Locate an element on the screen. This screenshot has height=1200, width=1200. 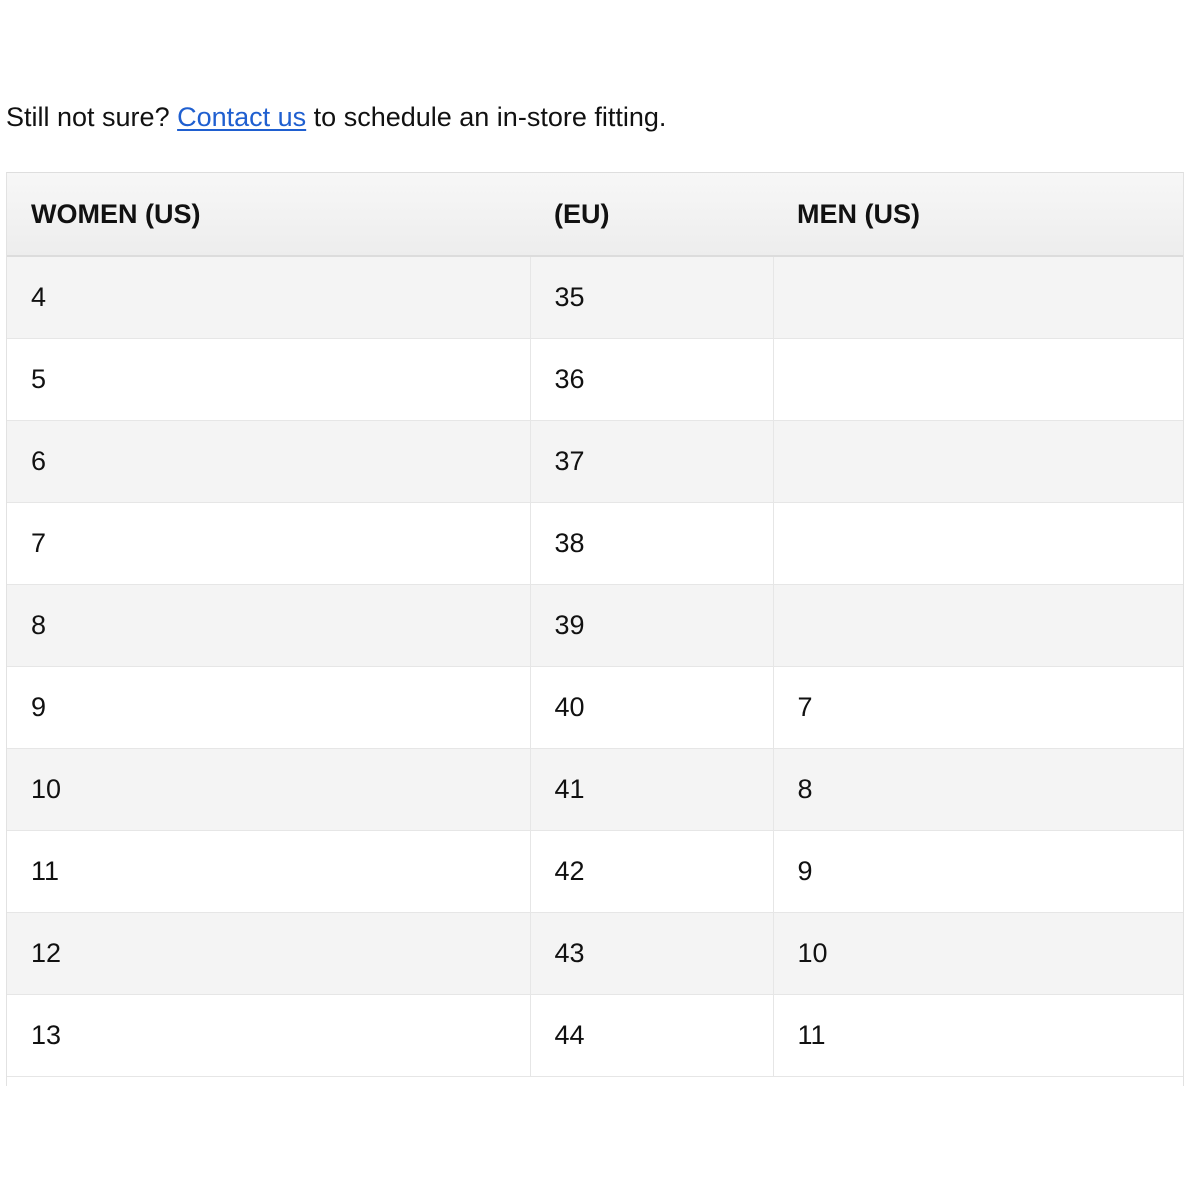
table-row: 13 44 11 is located at coordinates (595, 1035).